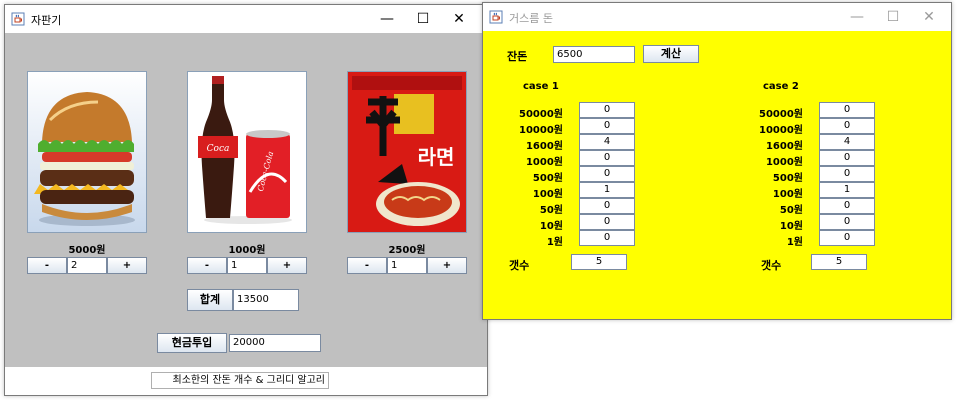 The image size is (960, 400). What do you see at coordinates (47, 265) in the screenshot?
I see `burger-minus-button: -` at bounding box center [47, 265].